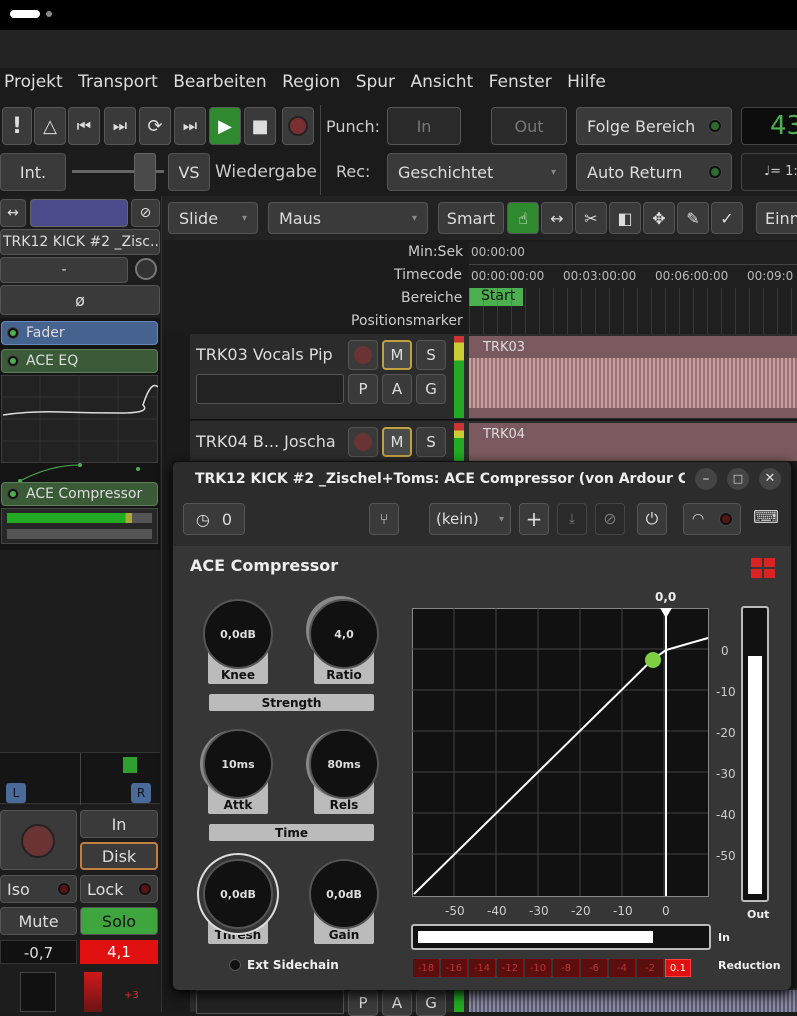 The image size is (797, 1016). I want to click on mute-button: Mute, so click(38, 921).